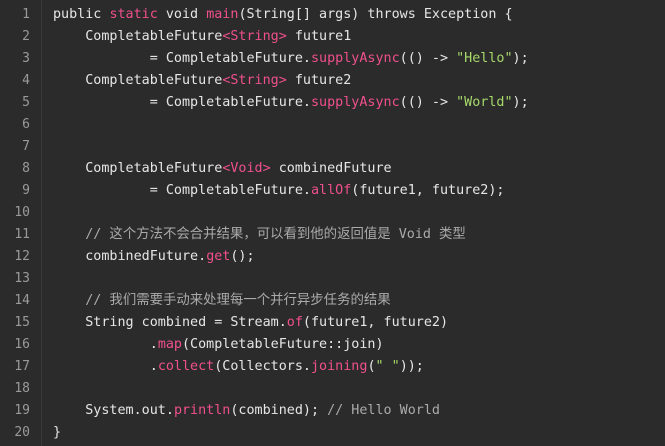 The image size is (665, 446). What do you see at coordinates (332, 389) in the screenshot?
I see `code-line: 18` at bounding box center [332, 389].